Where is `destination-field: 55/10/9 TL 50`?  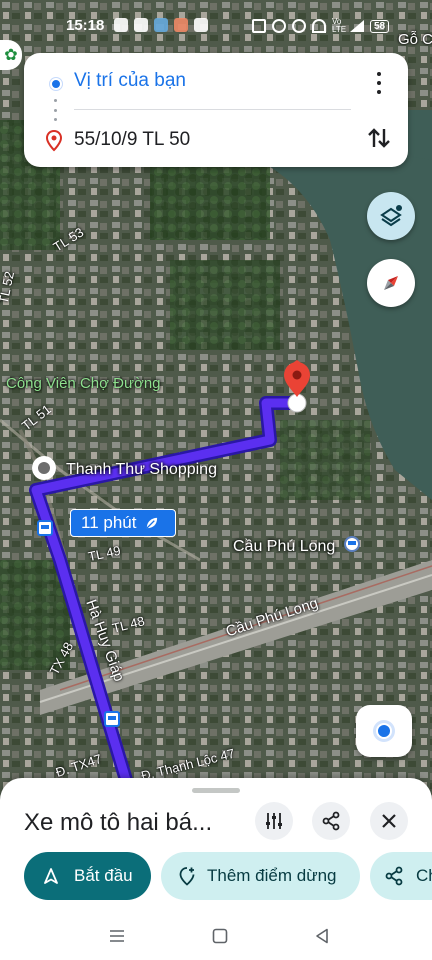
destination-field: 55/10/9 TL 50 is located at coordinates (132, 140).